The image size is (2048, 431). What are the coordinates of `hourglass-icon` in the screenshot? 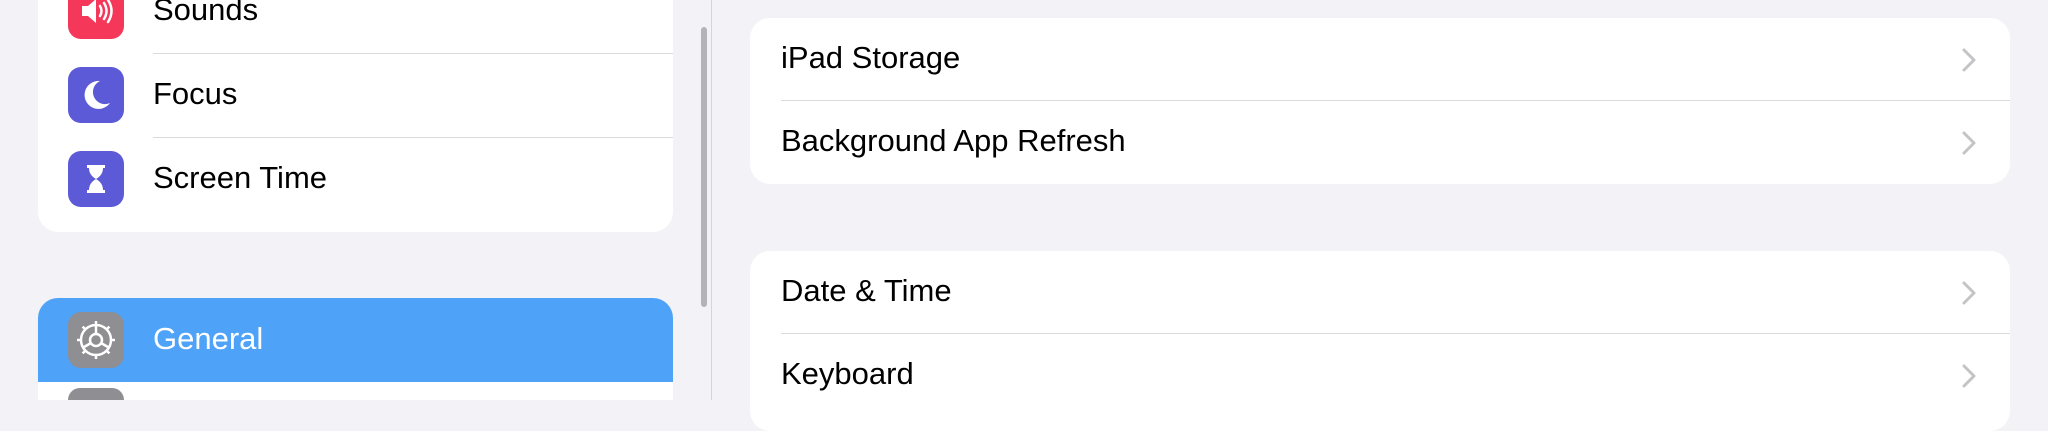 It's located at (96, 179).